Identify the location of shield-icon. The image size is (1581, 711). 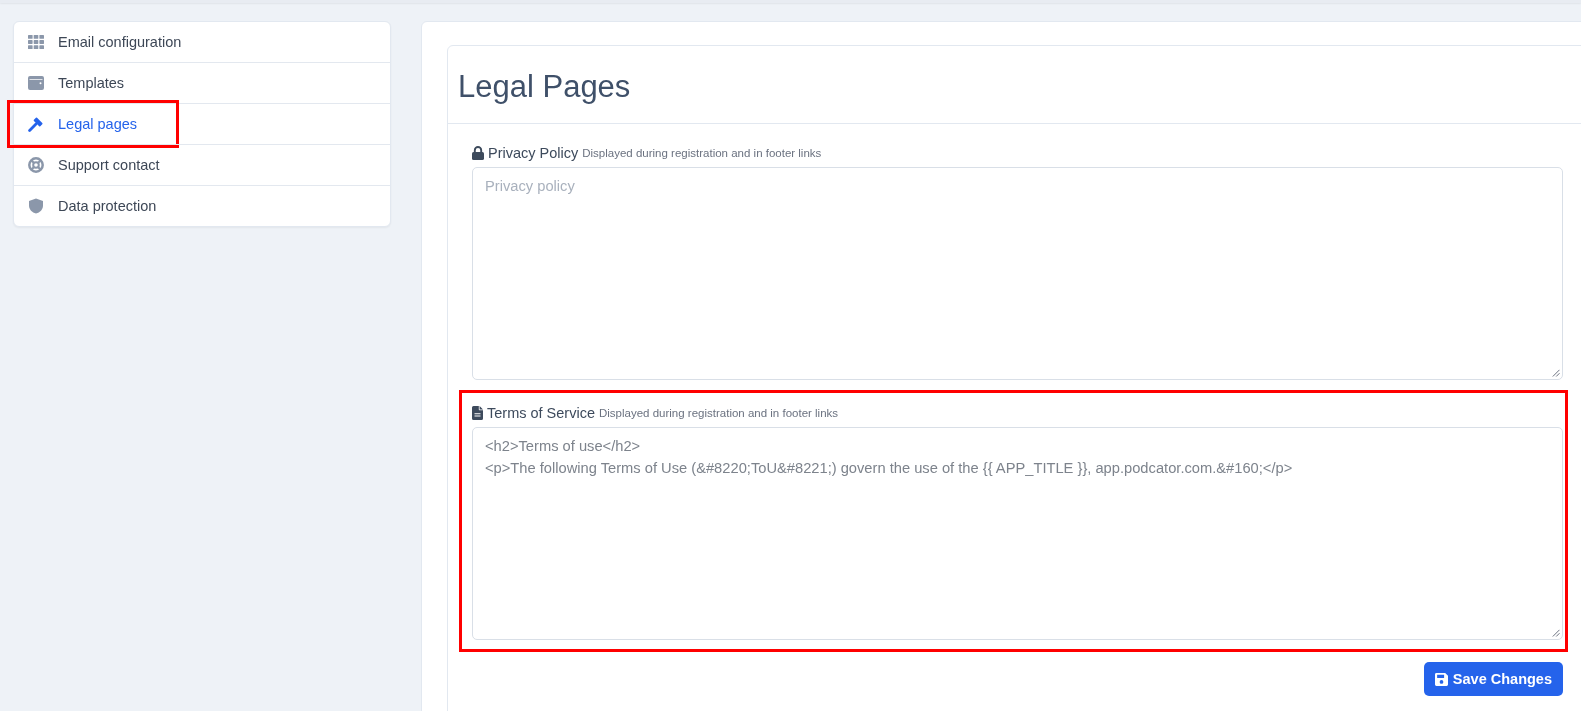
(36, 206).